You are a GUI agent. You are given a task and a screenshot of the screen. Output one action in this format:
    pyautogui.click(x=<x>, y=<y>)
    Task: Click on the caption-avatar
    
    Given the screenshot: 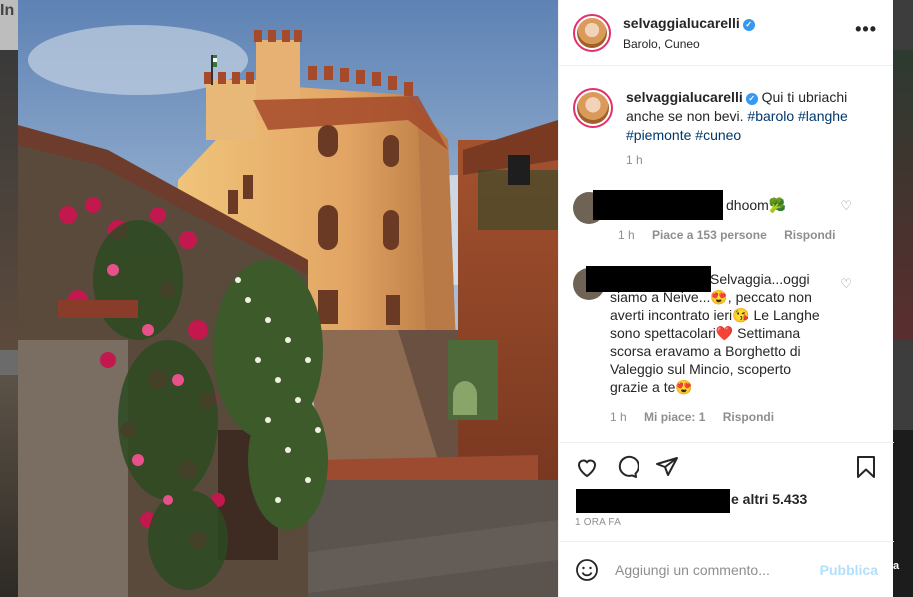 What is the action you would take?
    pyautogui.click(x=593, y=108)
    